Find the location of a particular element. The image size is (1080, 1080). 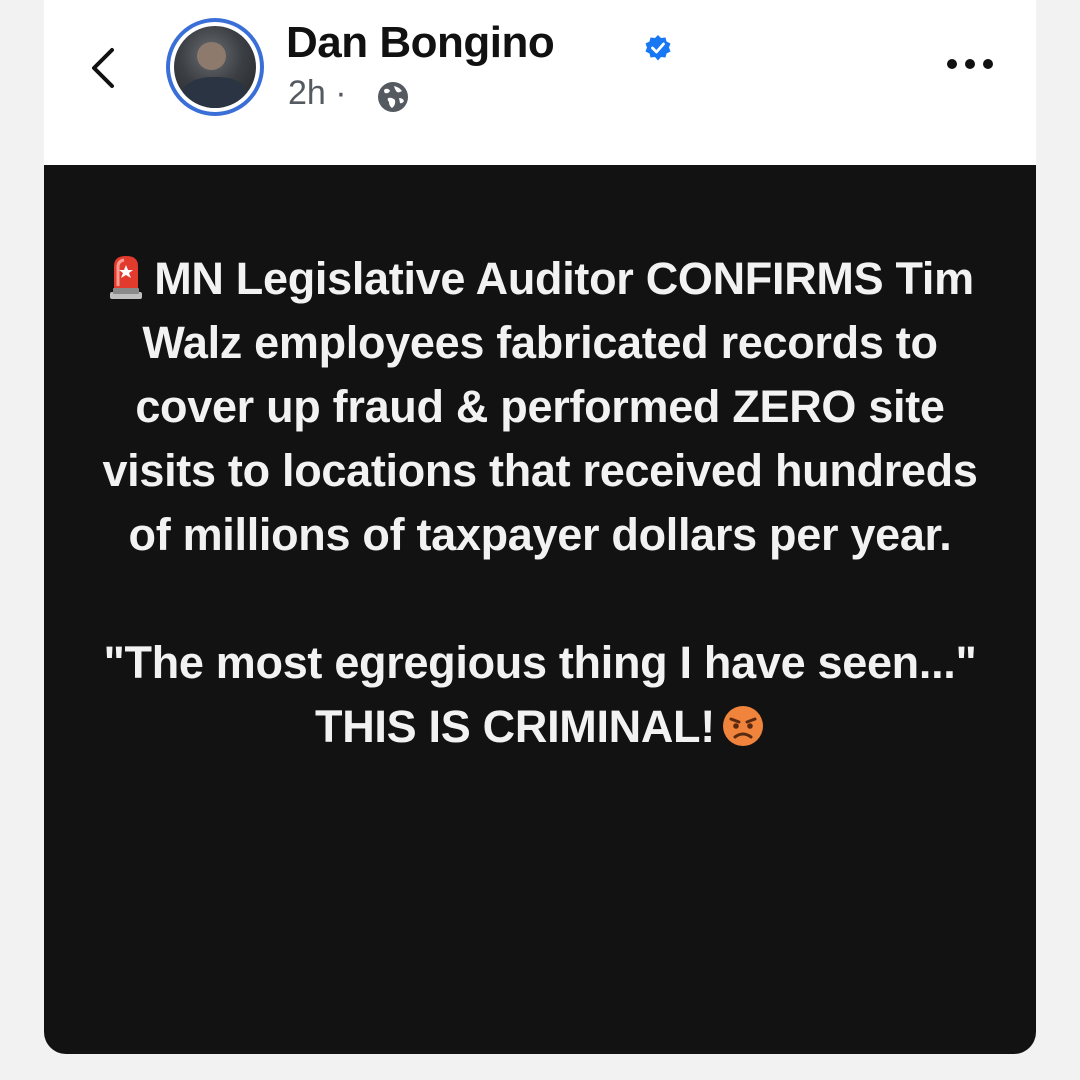

more-options-icon is located at coordinates (970, 64).